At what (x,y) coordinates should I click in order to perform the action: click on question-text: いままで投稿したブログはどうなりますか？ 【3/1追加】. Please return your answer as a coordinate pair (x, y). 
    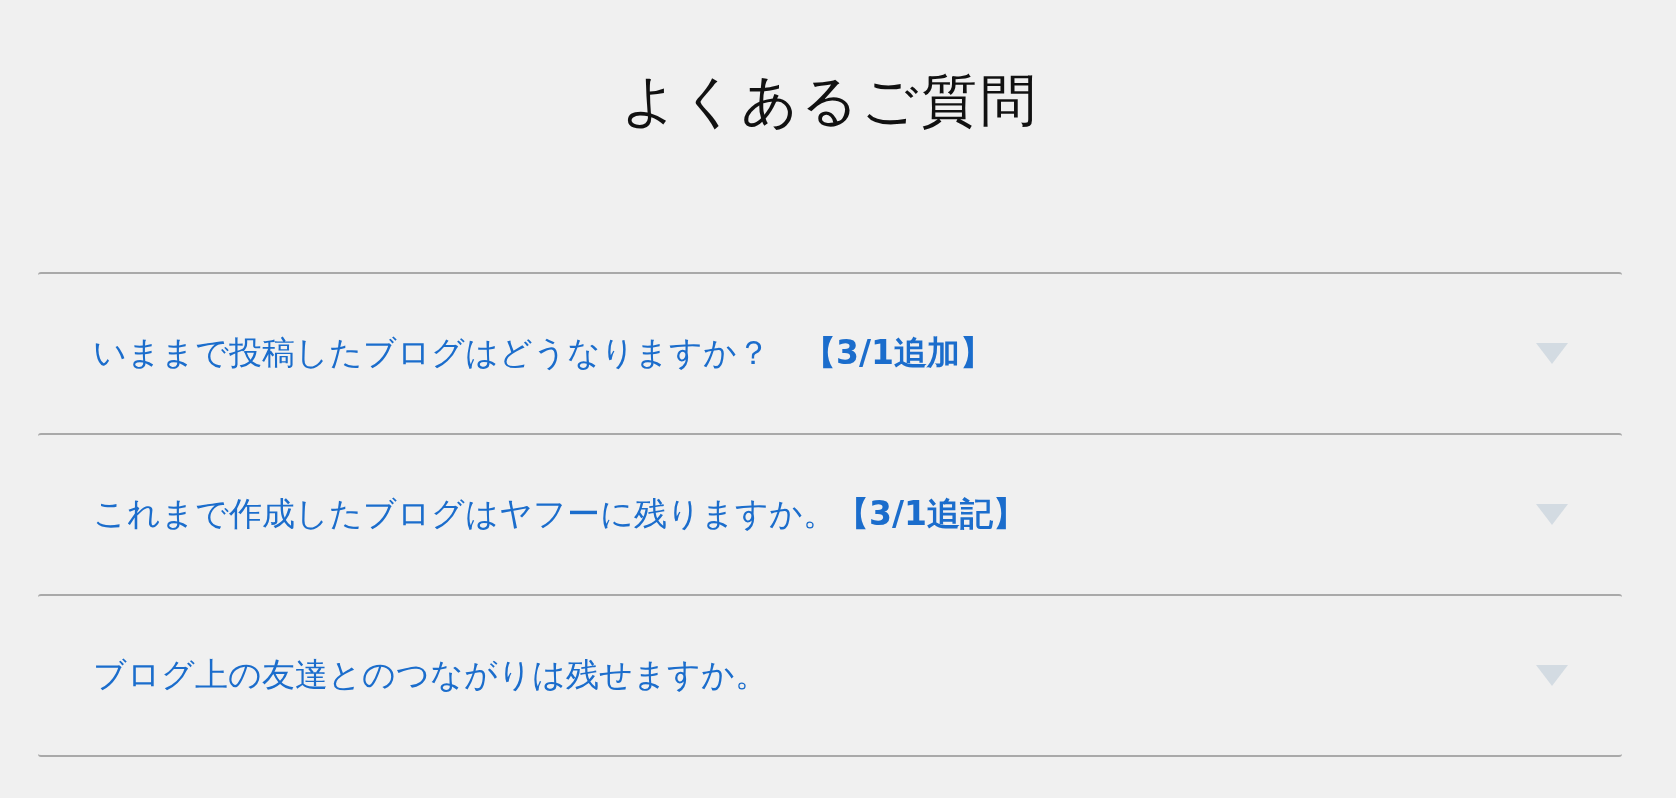
    Looking at the image, I should click on (543, 353).